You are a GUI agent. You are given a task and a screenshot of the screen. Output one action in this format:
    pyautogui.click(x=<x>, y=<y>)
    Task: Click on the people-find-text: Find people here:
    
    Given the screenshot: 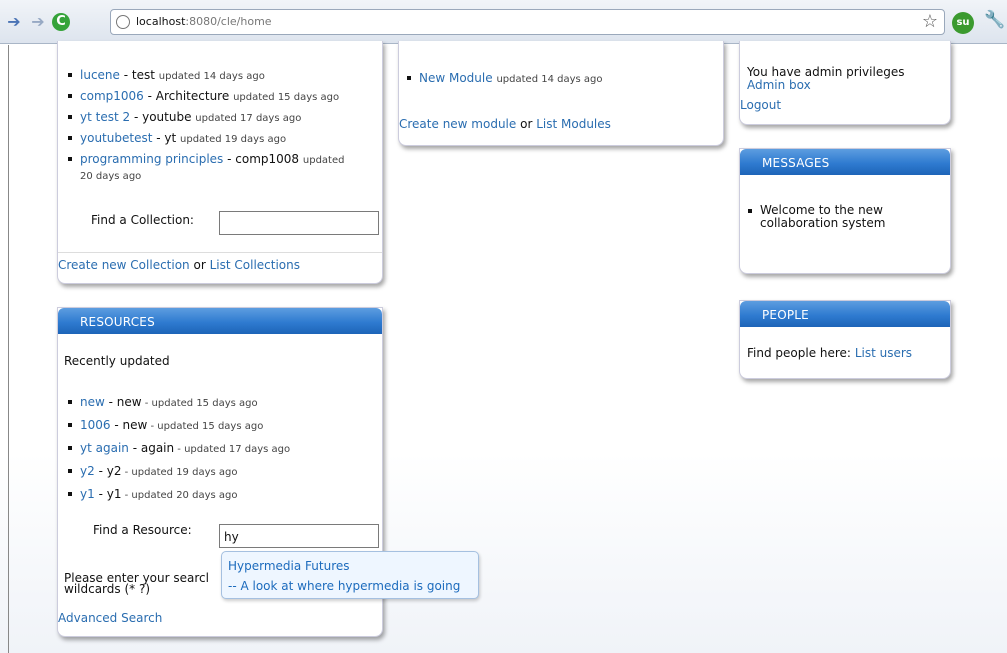 What is the action you would take?
    pyautogui.click(x=799, y=353)
    